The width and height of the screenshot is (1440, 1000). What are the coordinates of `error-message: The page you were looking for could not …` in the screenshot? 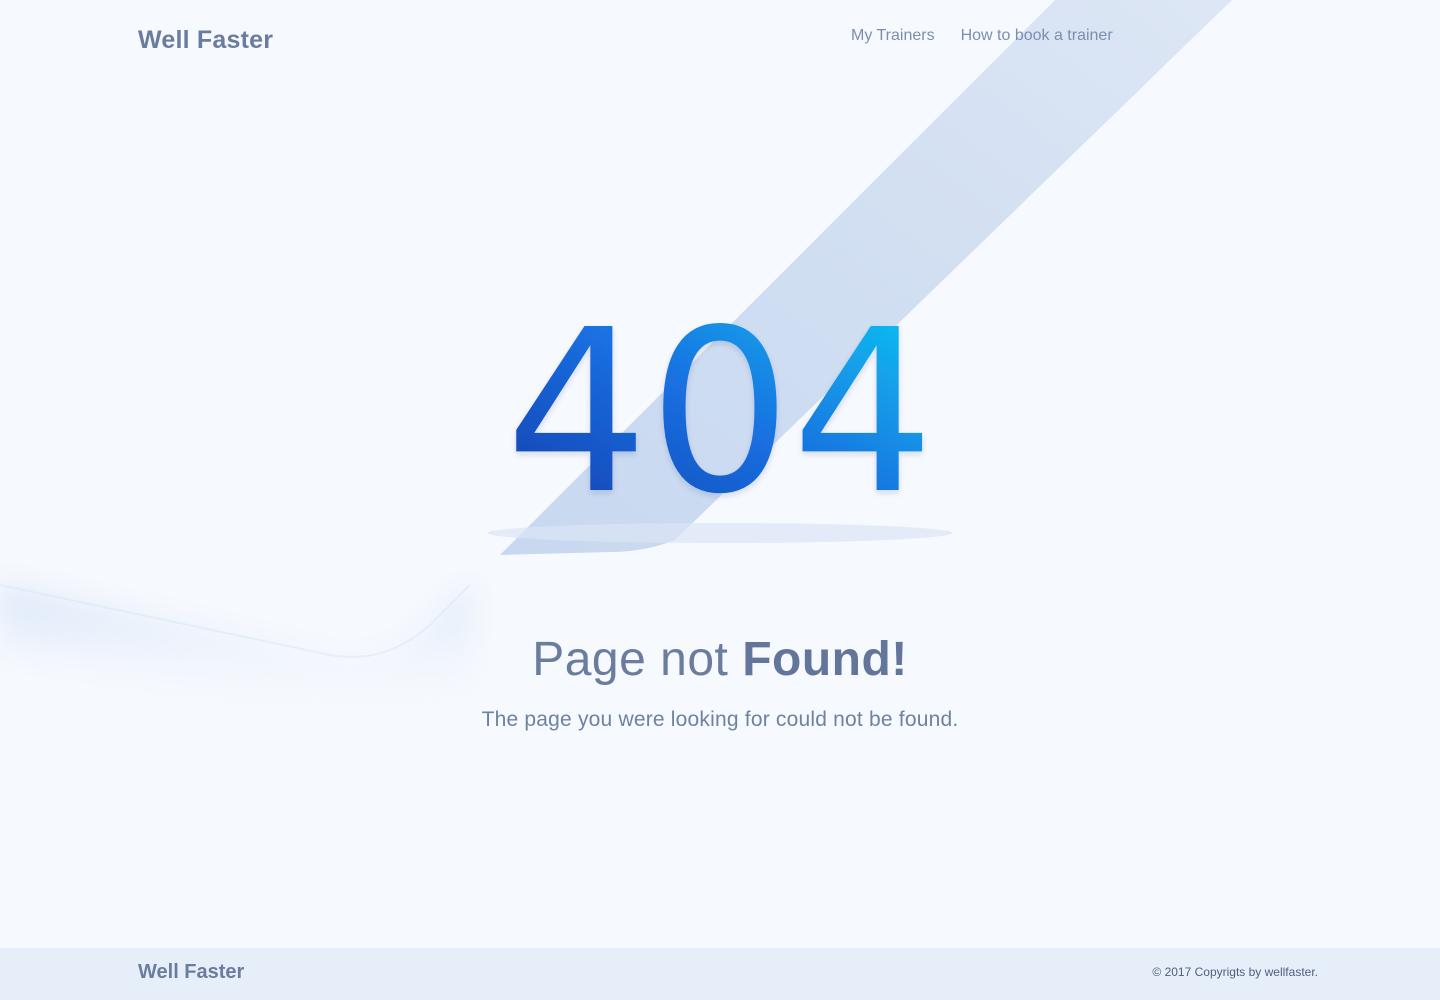 It's located at (720, 719).